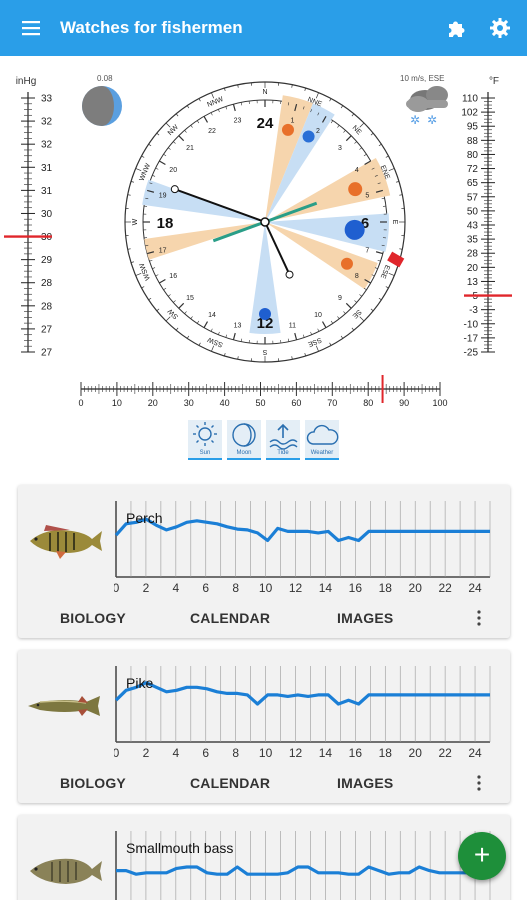 The height and width of the screenshot is (900, 527). What do you see at coordinates (357, 276) in the screenshot?
I see `hour-label-minor: 8` at bounding box center [357, 276].